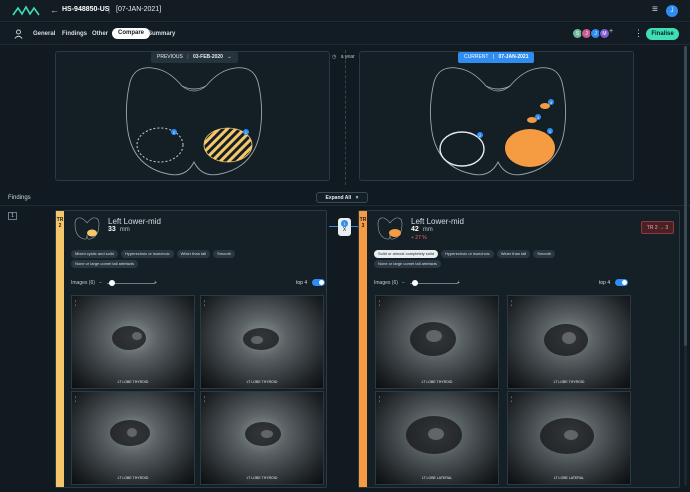 The image size is (690, 492). Describe the element at coordinates (357, 198) in the screenshot. I see `expand-icon: ×` at that location.